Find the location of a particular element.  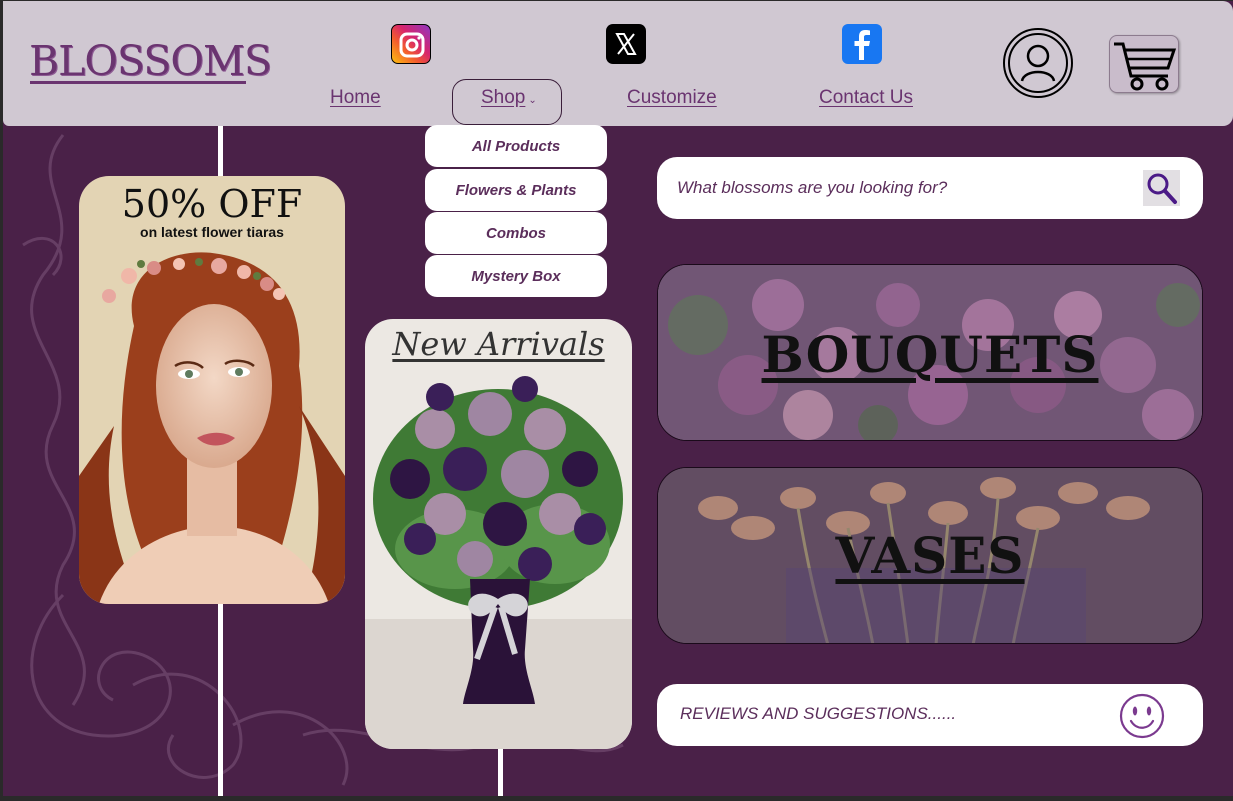

menu-item-mystery-box: Mystery Box is located at coordinates (516, 276).